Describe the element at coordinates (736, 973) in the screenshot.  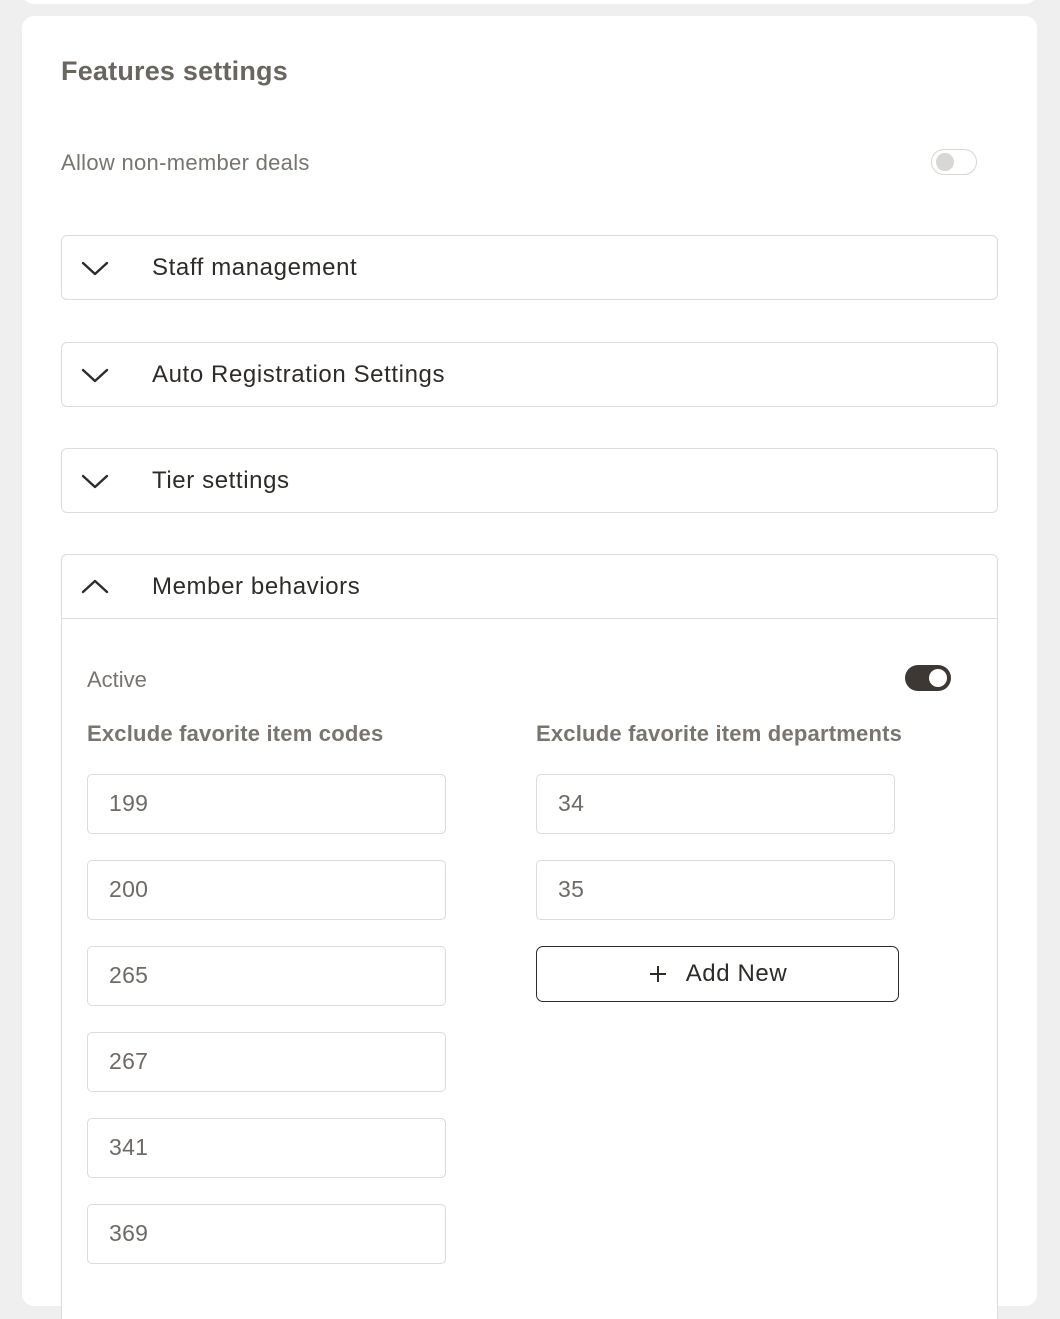
I see `add-new-label: Add New` at that location.